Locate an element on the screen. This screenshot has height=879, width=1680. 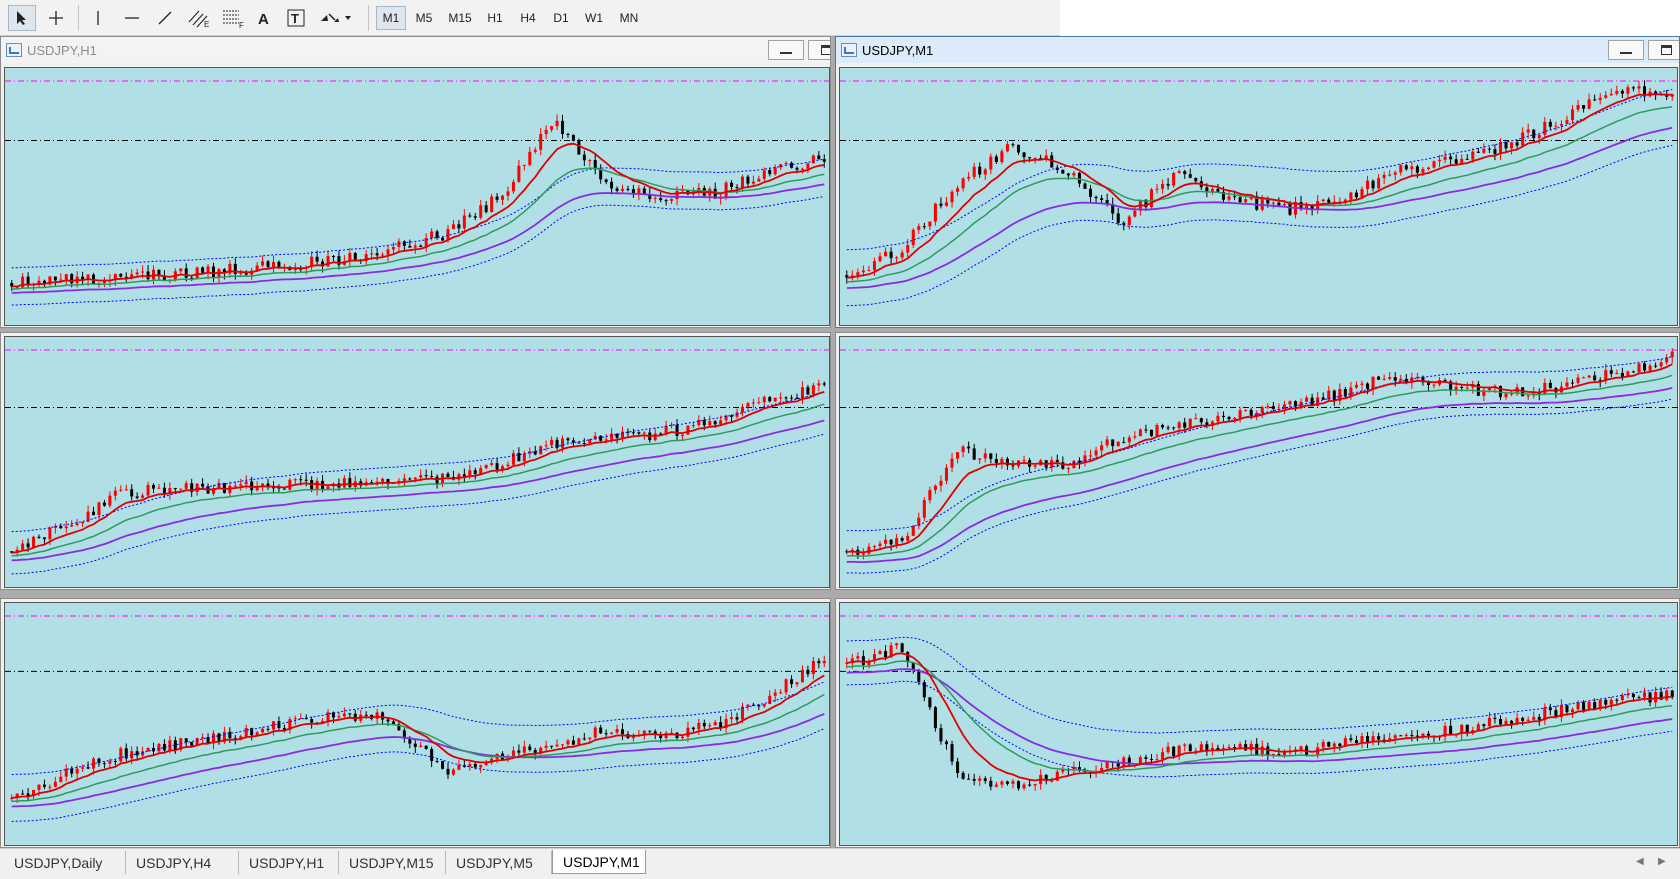
timeframe-h1-button: H1 is located at coordinates (495, 18).